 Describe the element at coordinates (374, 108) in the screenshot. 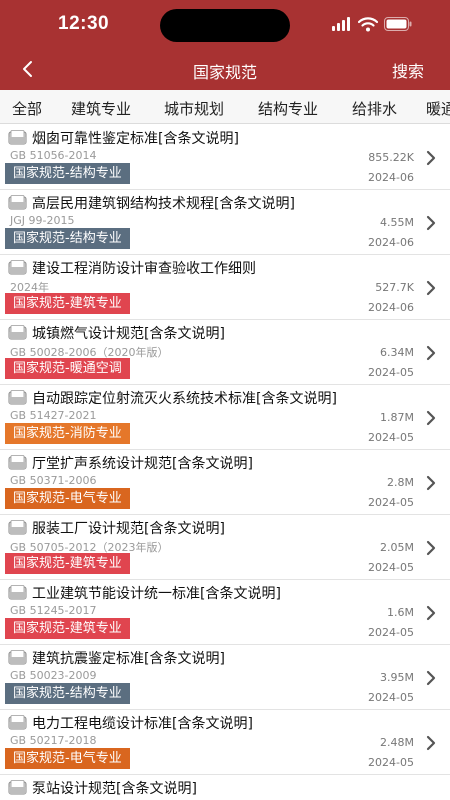

I see `tab-water-supply: 给排水` at that location.